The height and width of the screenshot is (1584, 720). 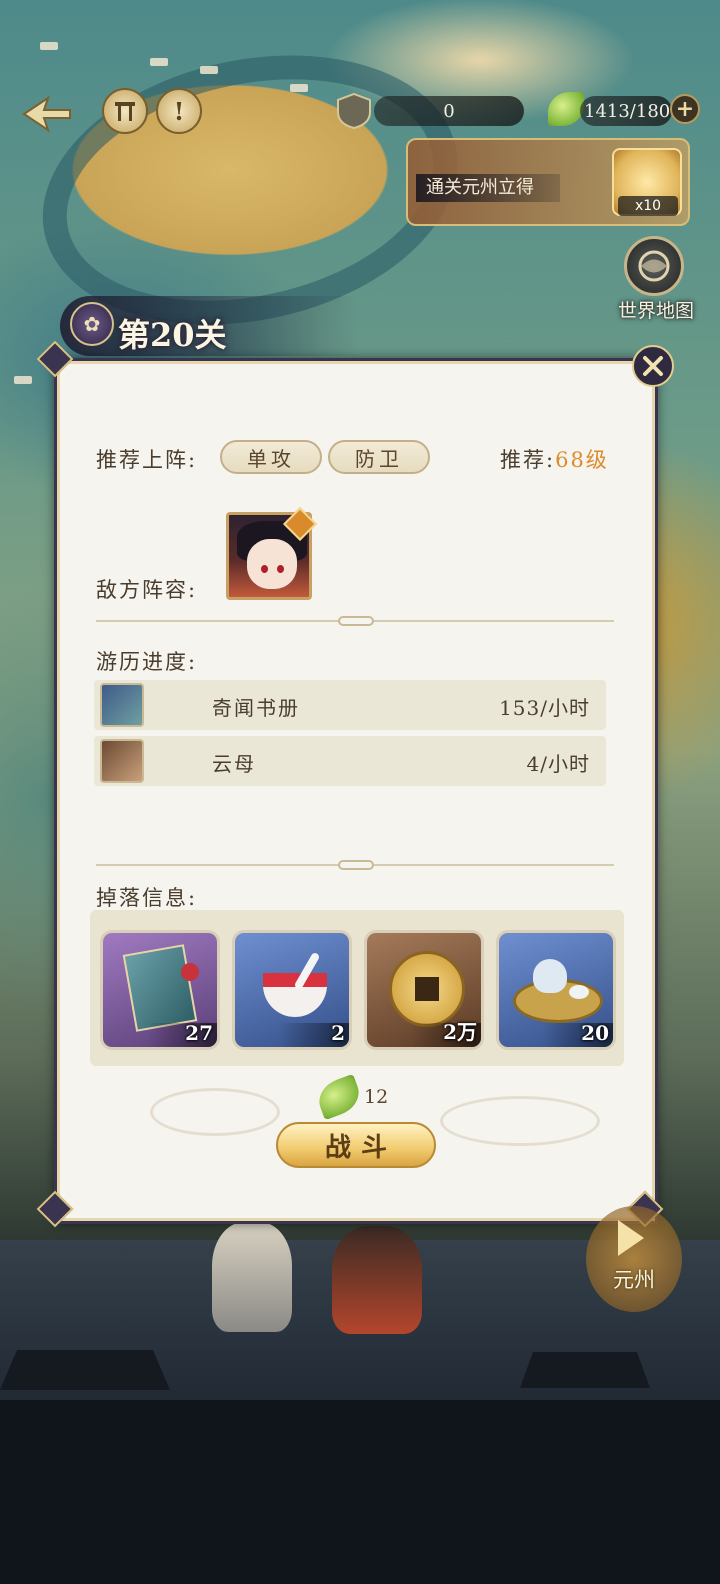 What do you see at coordinates (234, 764) in the screenshot?
I see `progress-item-name: 云母` at bounding box center [234, 764].